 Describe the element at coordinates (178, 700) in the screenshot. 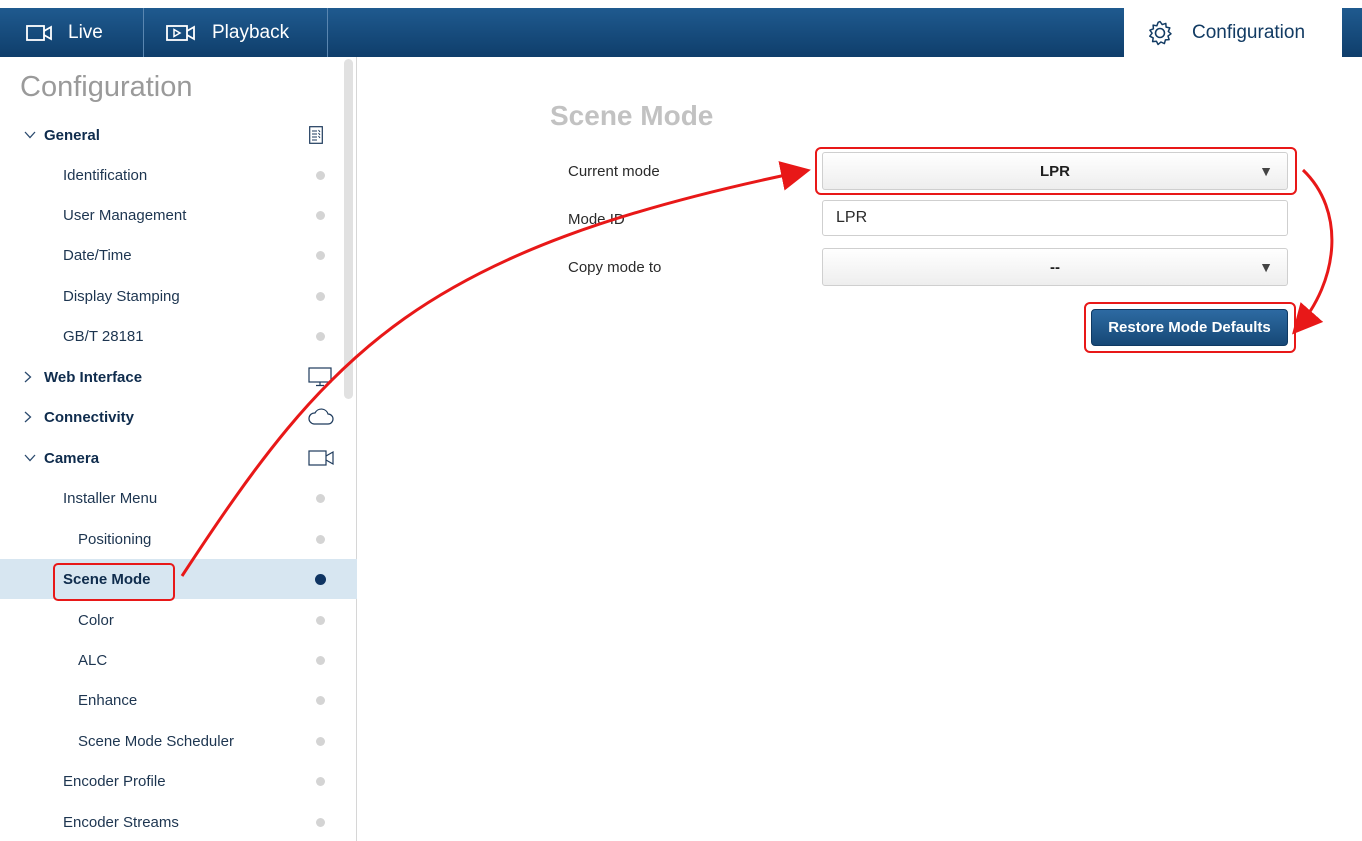

I see `sidebar-item-enhance: Enhance` at that location.